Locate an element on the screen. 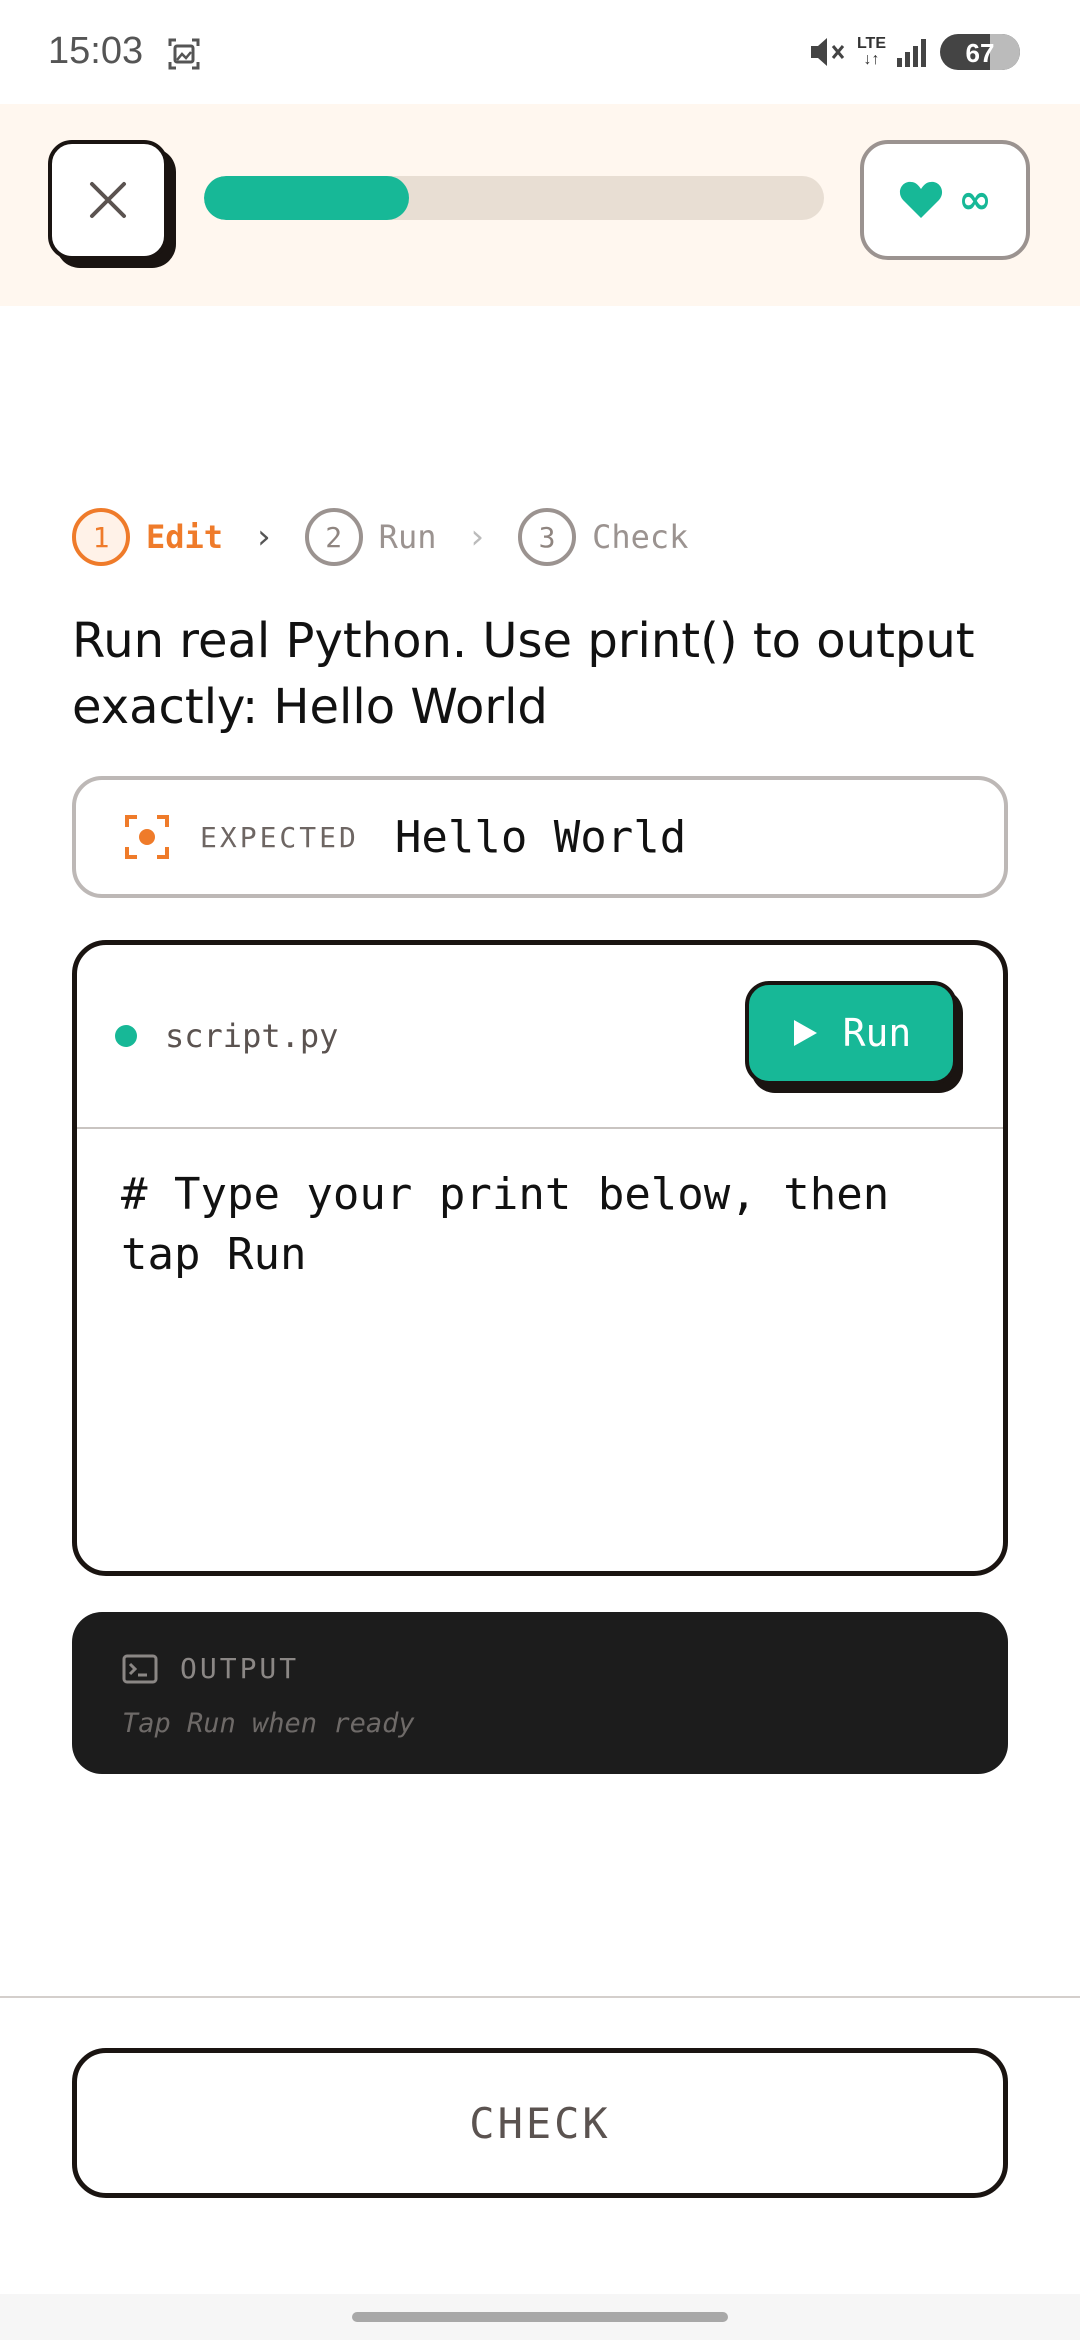 This screenshot has width=1080, height=2340. home-indicator is located at coordinates (540, 2317).